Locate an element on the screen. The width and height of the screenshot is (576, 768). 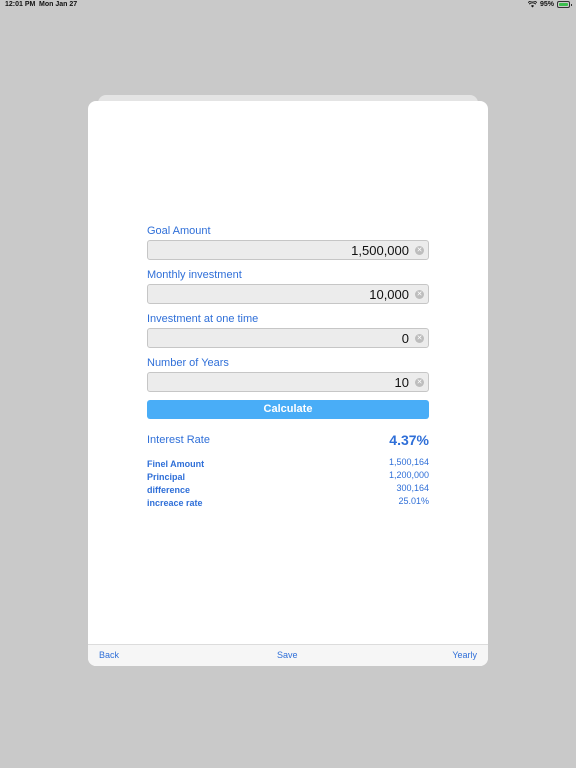
monthly-investment-value: 10,000 is located at coordinates (389, 294).